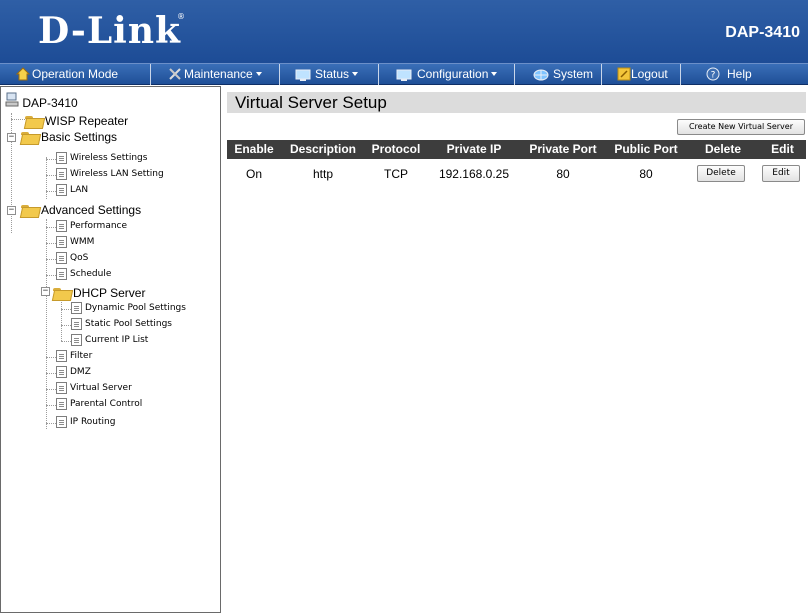 This screenshot has width=808, height=613. I want to click on tree-item-qos: QoS, so click(72, 258).